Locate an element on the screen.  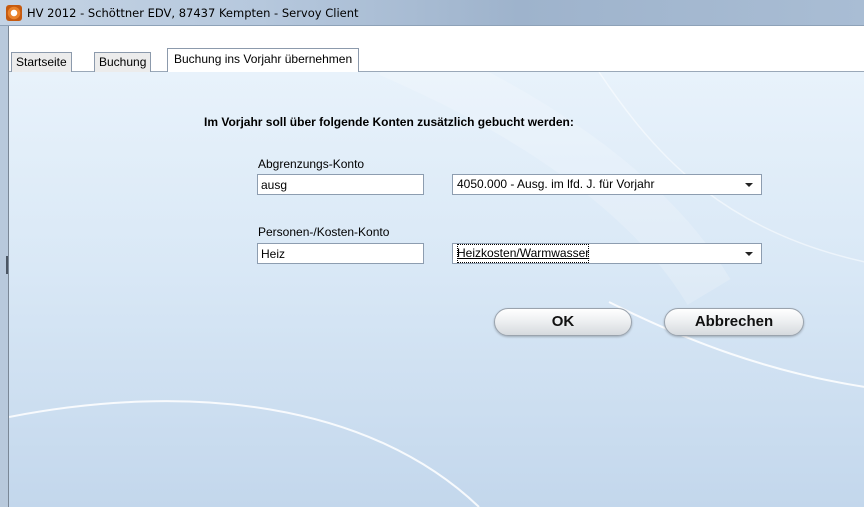
tab-buchung: Buchung is located at coordinates (123, 62).